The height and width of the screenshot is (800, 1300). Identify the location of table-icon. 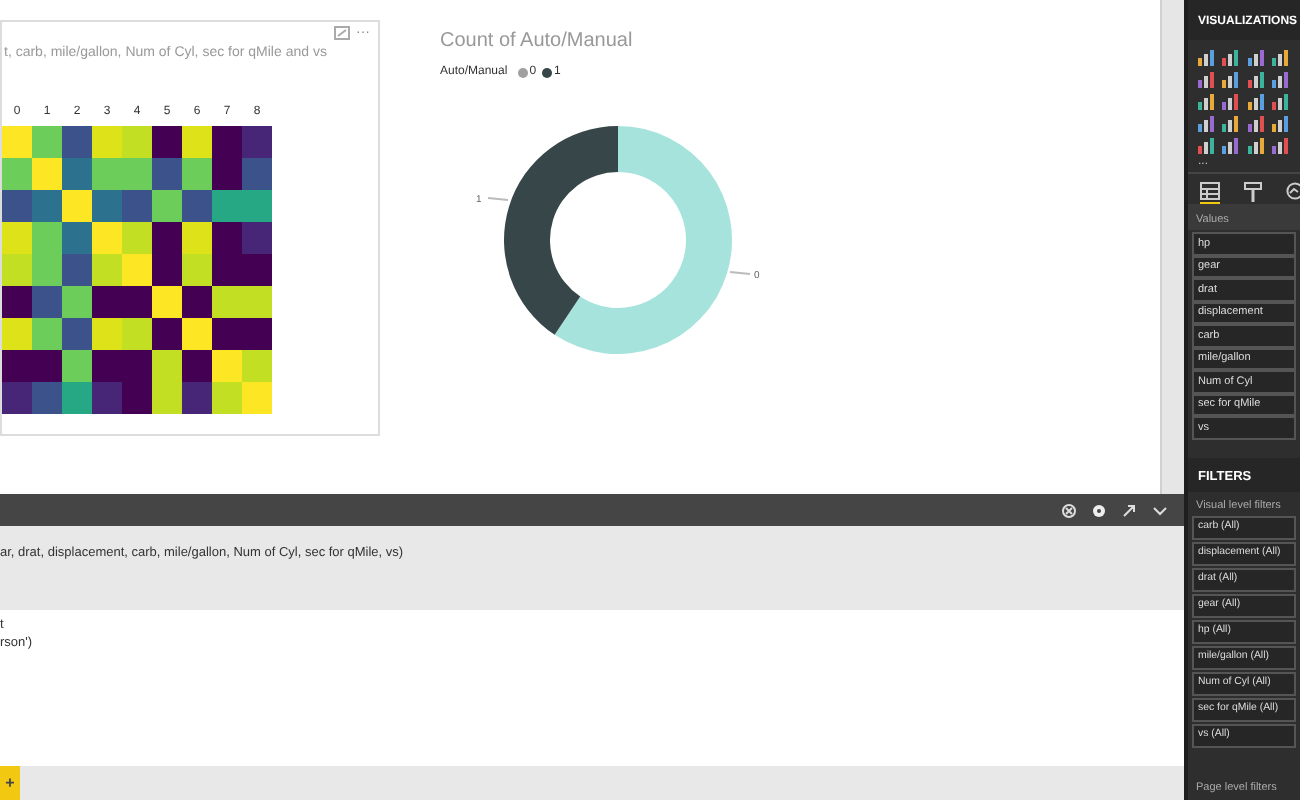
(1210, 191).